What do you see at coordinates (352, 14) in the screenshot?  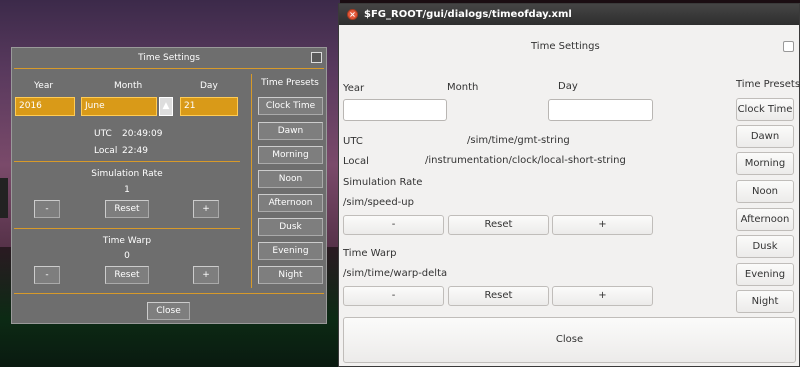 I see `window-close-icon: ×` at bounding box center [352, 14].